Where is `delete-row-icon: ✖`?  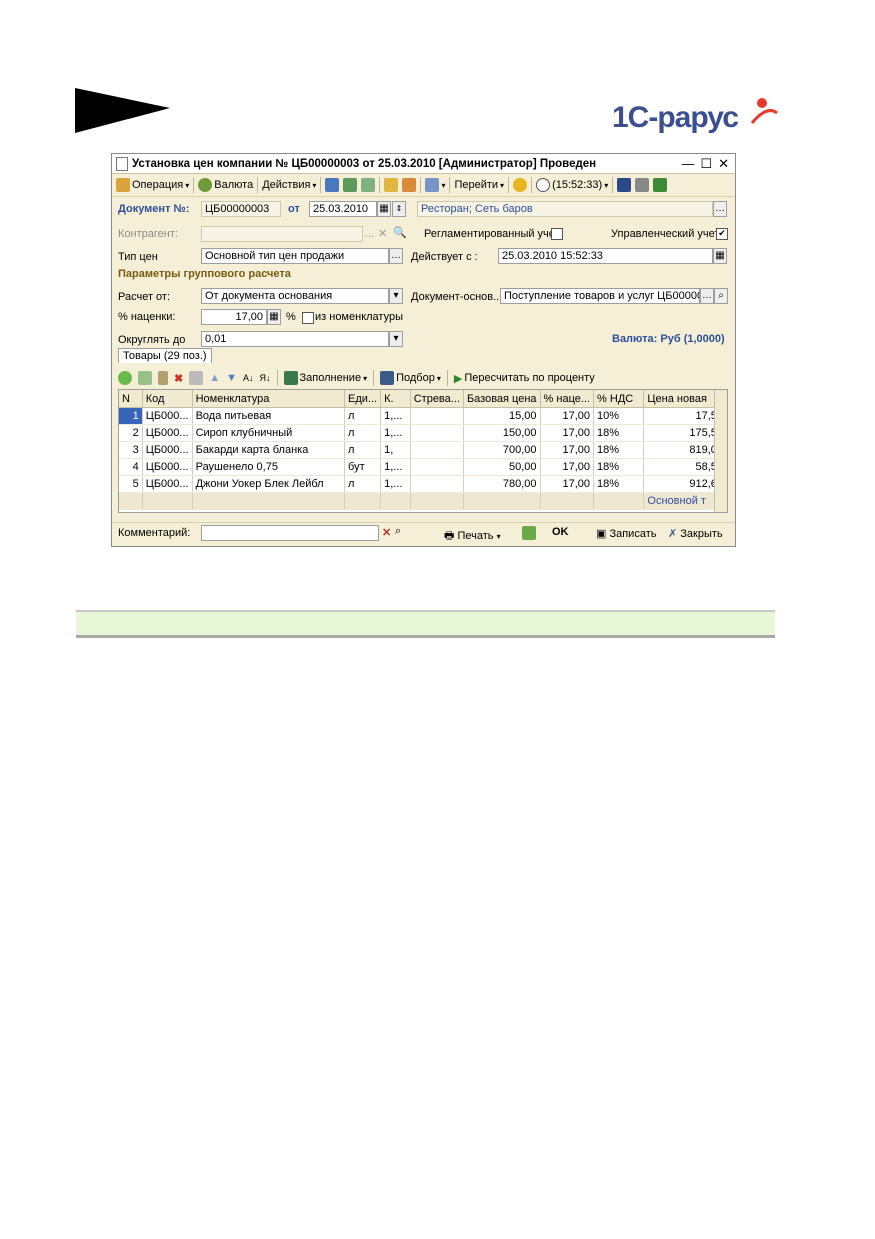
delete-row-icon: ✖ is located at coordinates (178, 378).